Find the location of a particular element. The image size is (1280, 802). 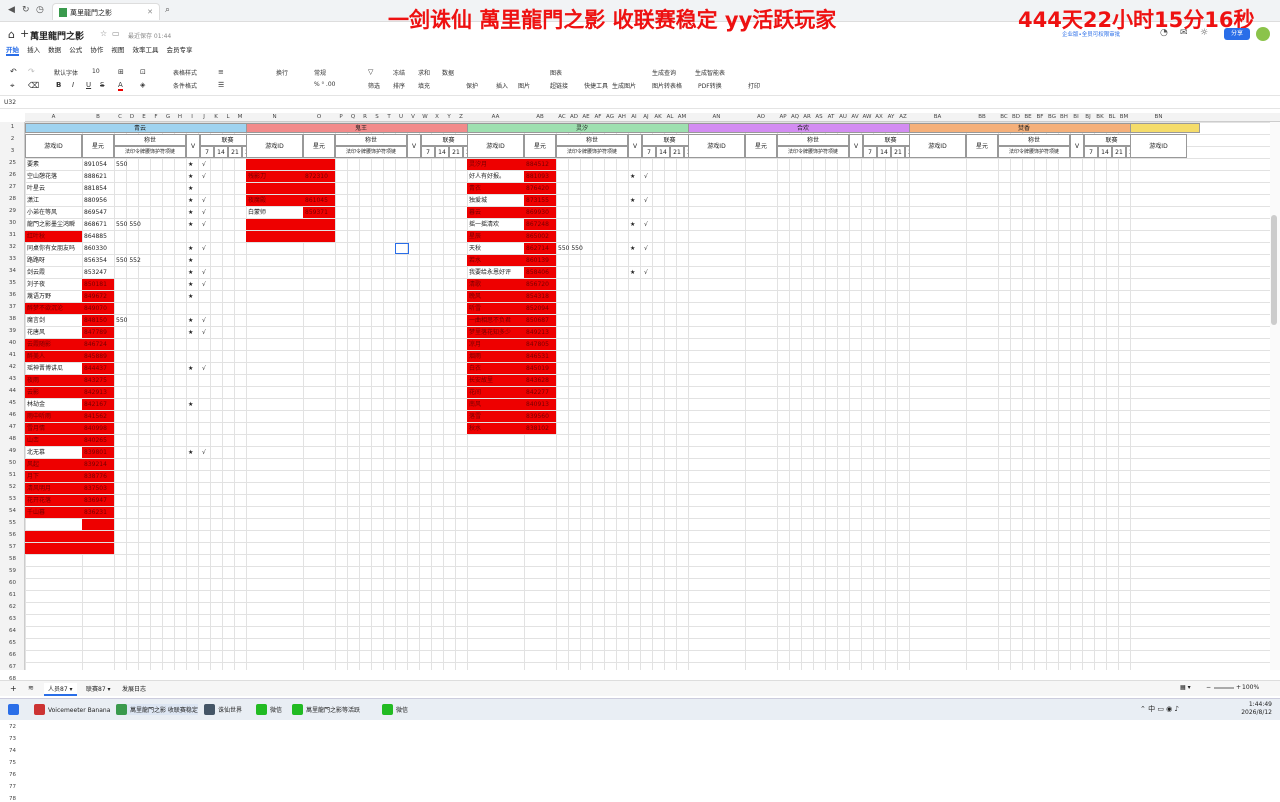

table-style-button: 表格样式 is located at coordinates (185, 72).